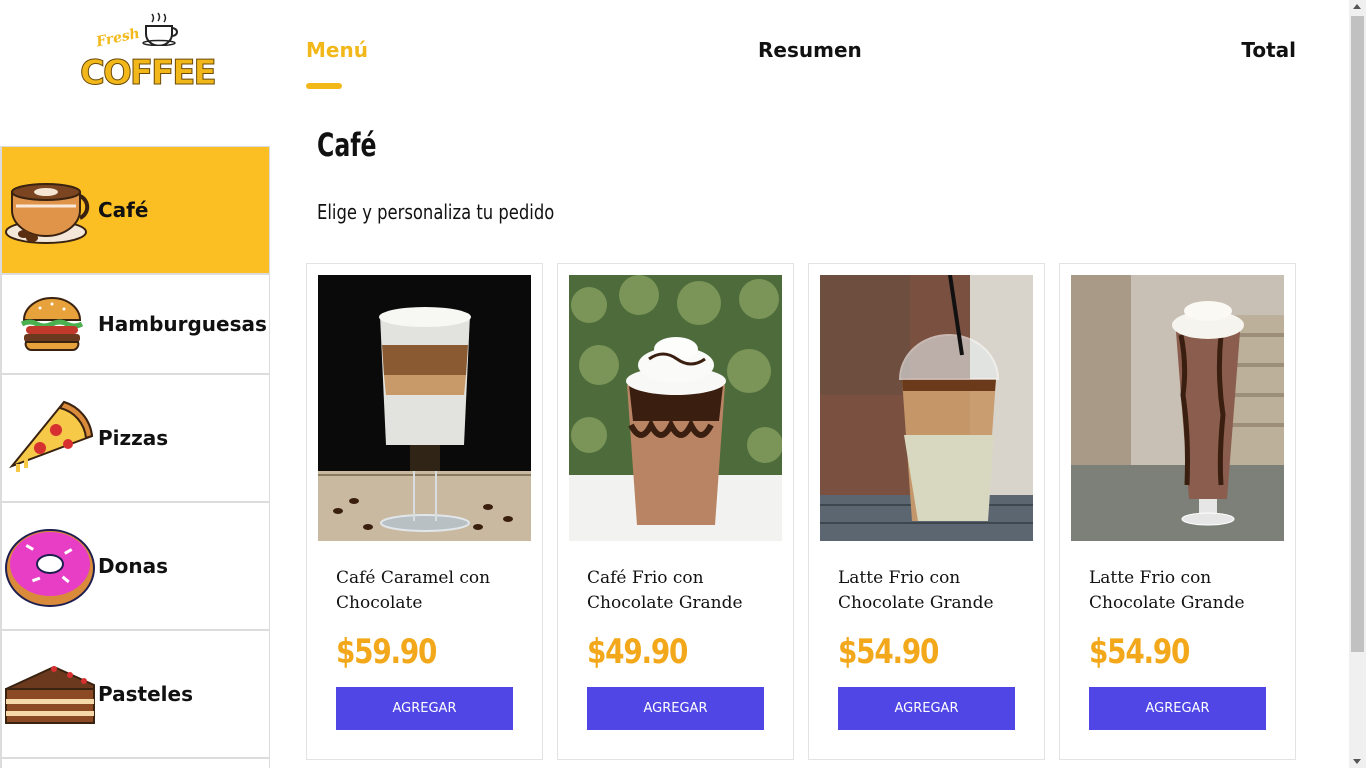  What do you see at coordinates (1357, 6) in the screenshot?
I see `scroll-up-arrow-icon` at bounding box center [1357, 6].